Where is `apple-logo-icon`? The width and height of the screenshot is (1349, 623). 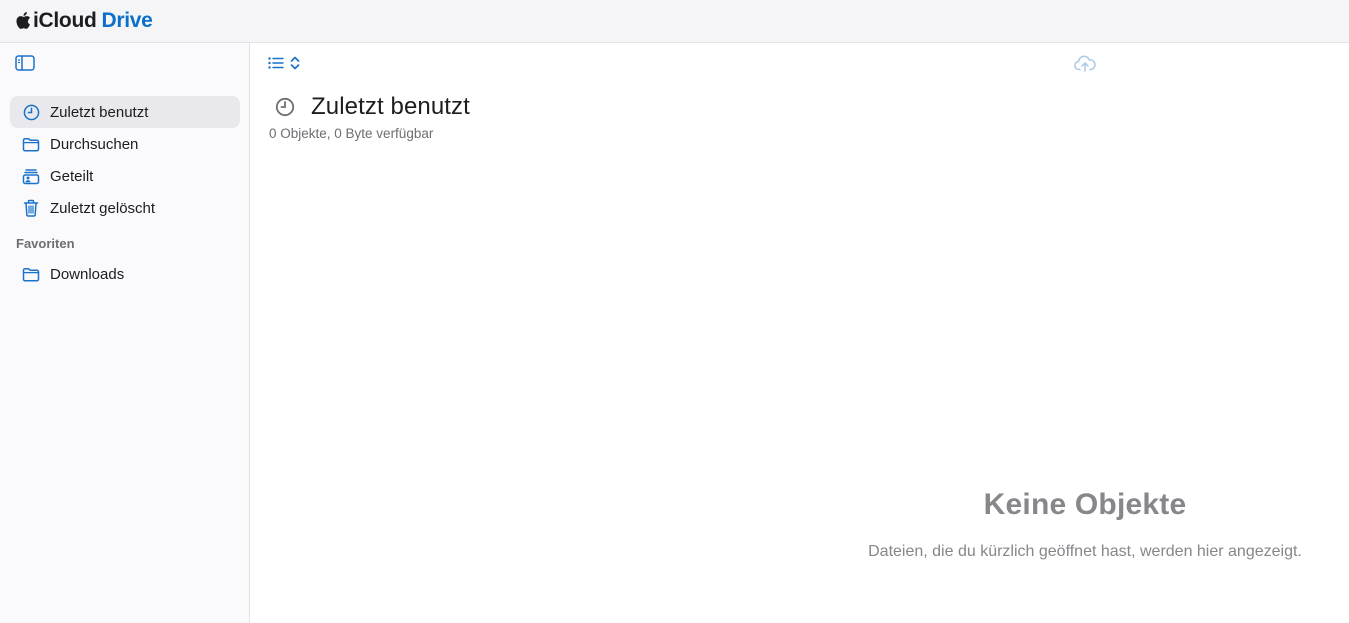
apple-logo-icon is located at coordinates (23, 20).